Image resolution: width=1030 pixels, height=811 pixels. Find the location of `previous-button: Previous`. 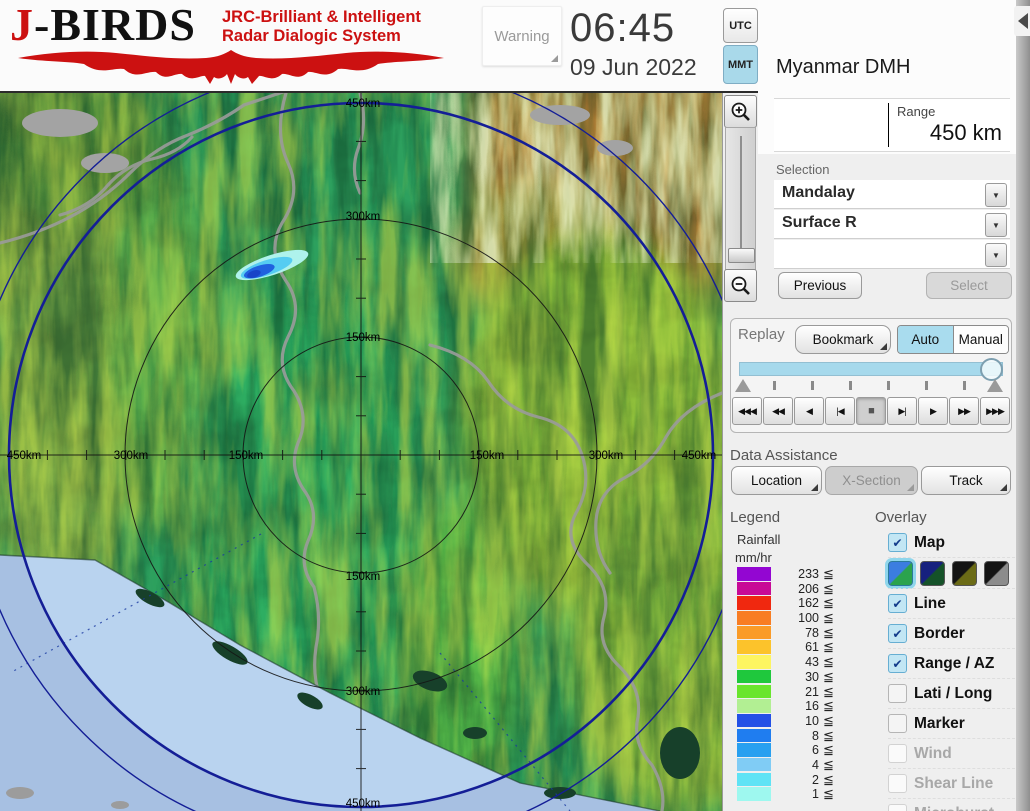

previous-button: Previous is located at coordinates (820, 285).